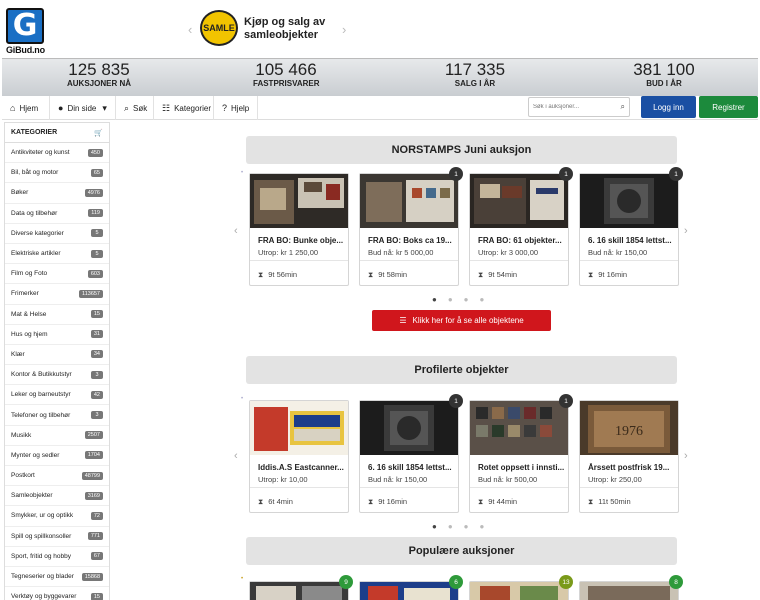  I want to click on sidebar-category-item: Verktøy og byggevarer 15, so click(57, 593).